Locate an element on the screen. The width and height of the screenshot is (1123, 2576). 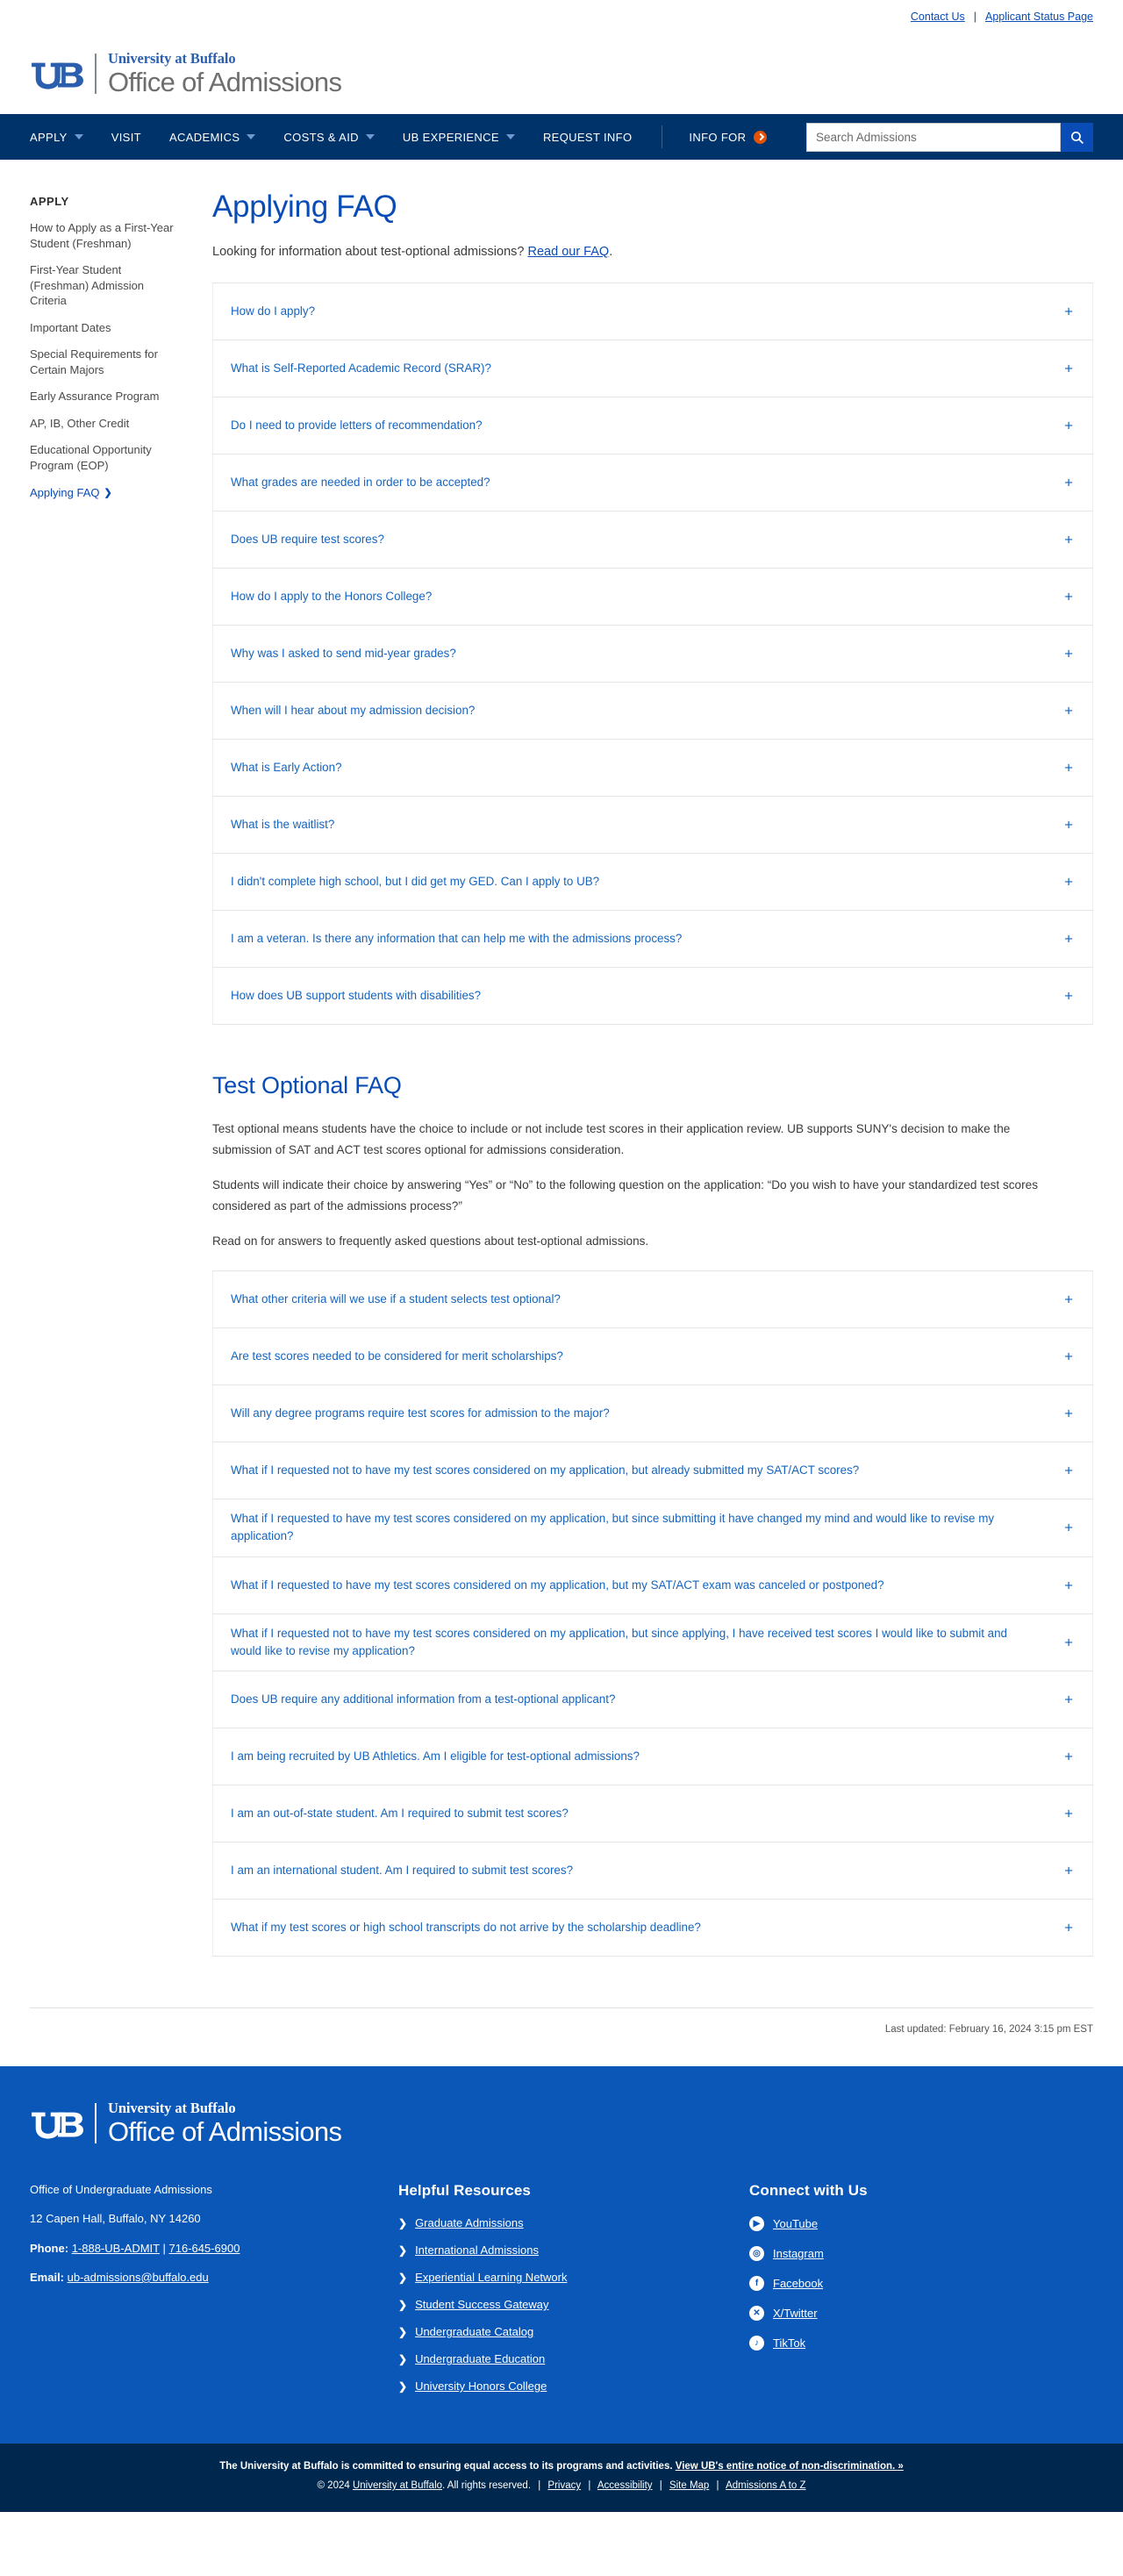
footer-link-x-twitter: X/Twitter is located at coordinates (795, 2313).